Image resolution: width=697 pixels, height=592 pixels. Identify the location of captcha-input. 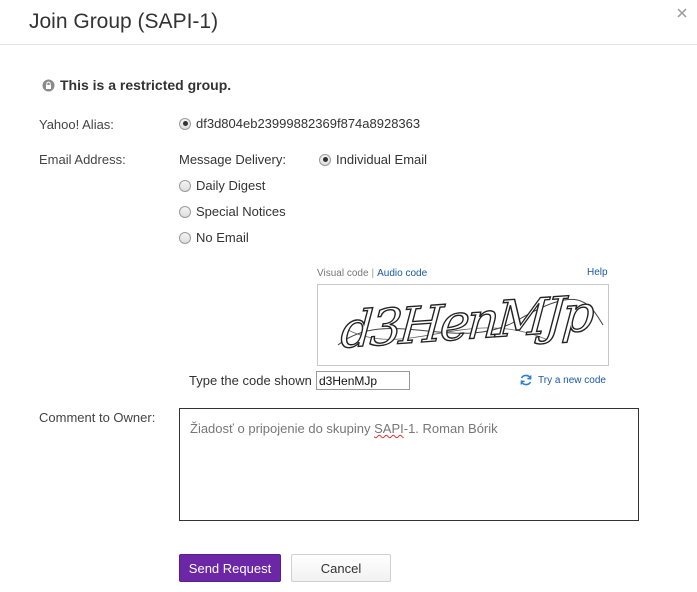
(363, 380).